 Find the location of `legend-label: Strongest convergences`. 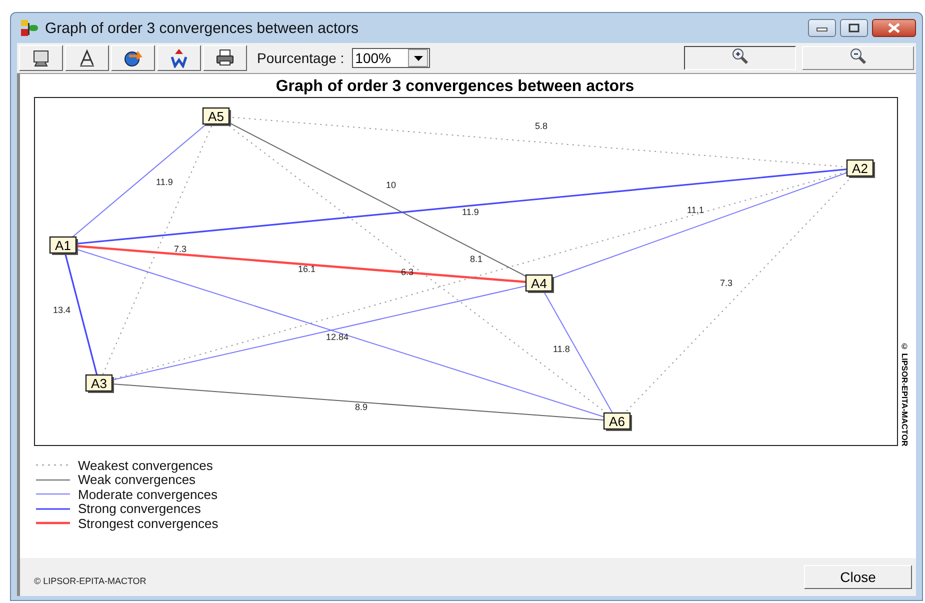

legend-label: Strongest convergences is located at coordinates (148, 523).